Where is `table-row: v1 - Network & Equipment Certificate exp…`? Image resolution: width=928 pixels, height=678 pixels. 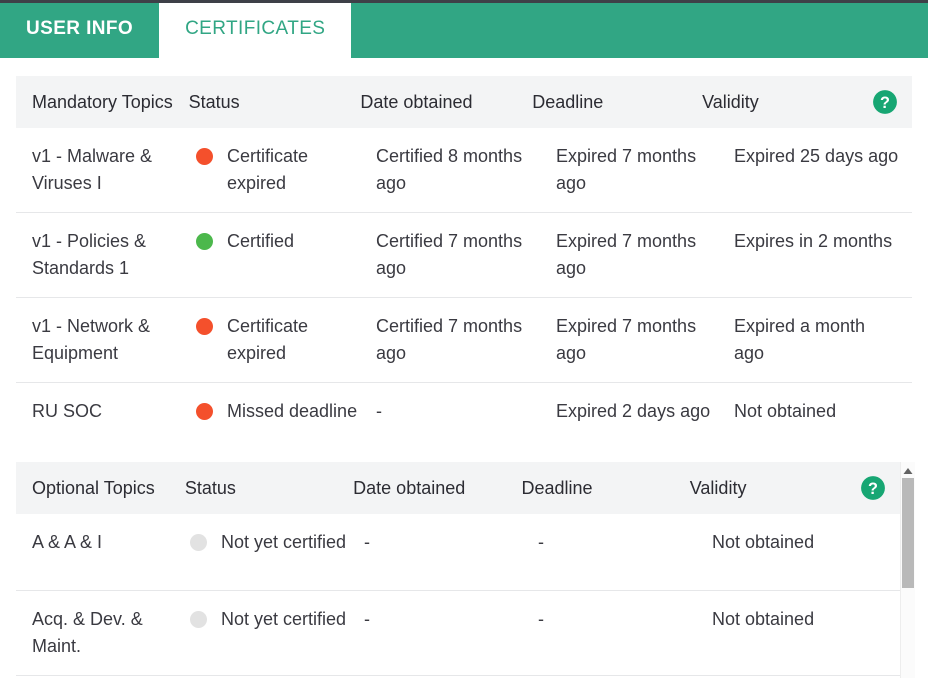 table-row: v1 - Network & Equipment Certificate exp… is located at coordinates (464, 340).